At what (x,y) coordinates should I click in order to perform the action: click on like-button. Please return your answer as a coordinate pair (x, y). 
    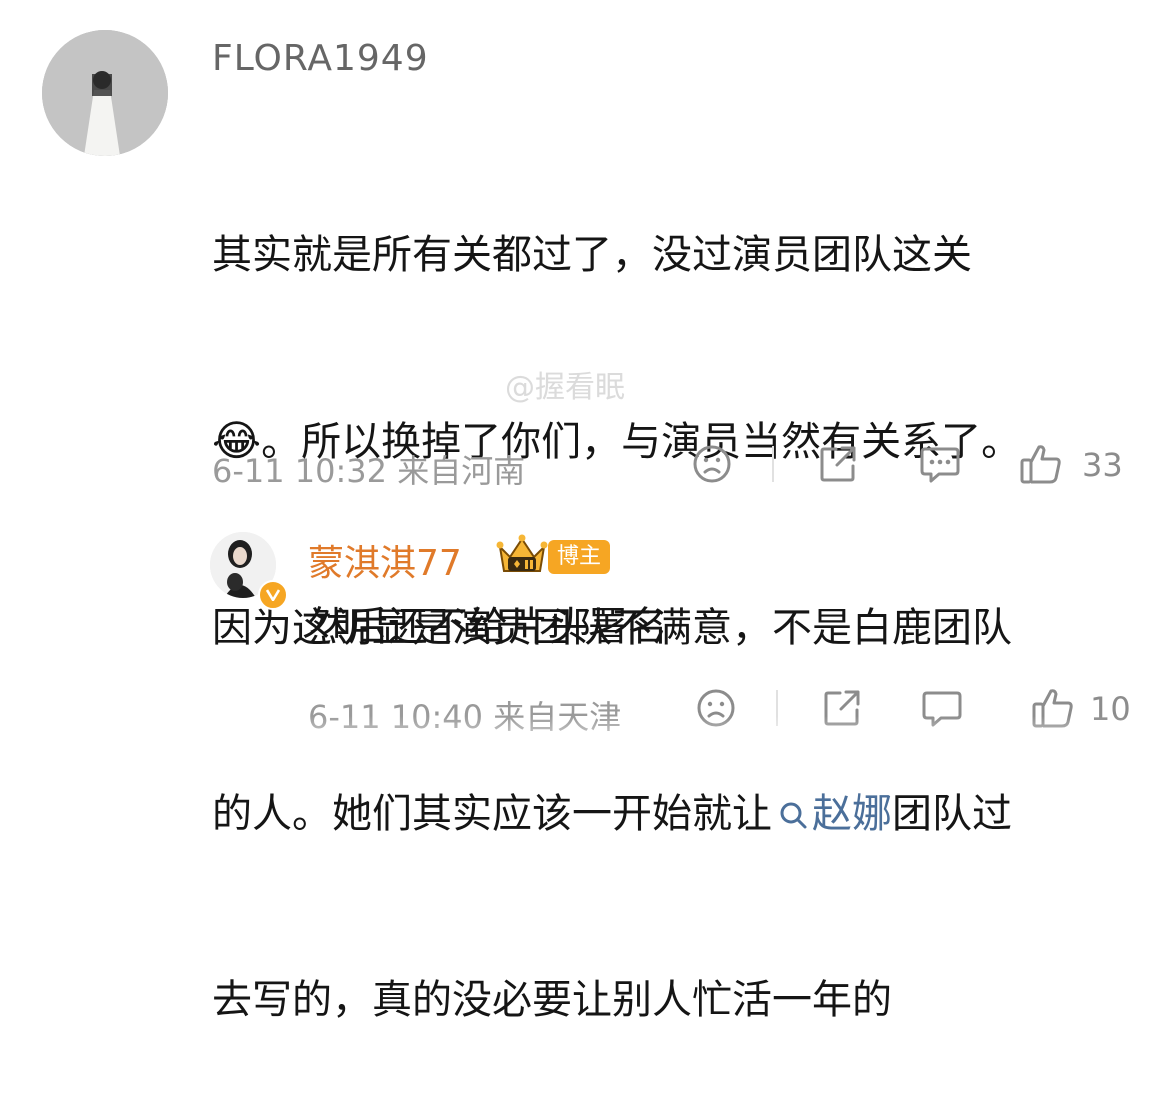
    Looking at the image, I should click on (1041, 464).